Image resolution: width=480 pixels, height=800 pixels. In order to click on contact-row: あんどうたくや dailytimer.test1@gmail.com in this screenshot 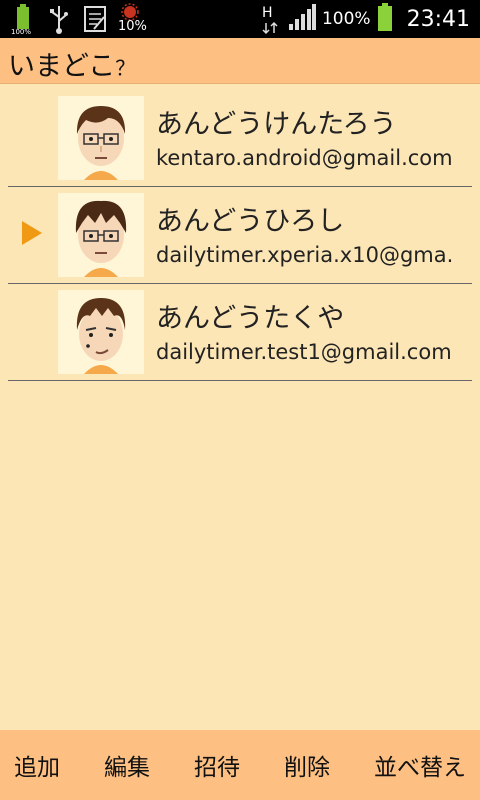, I will do `click(240, 332)`.